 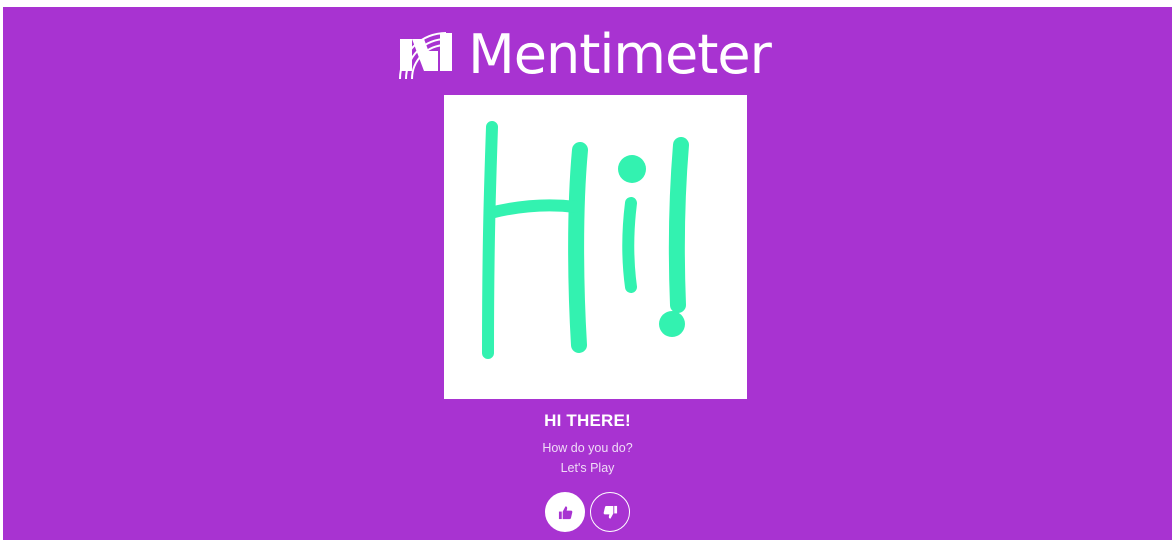 I want to click on thumbs-down-icon, so click(x=610, y=512).